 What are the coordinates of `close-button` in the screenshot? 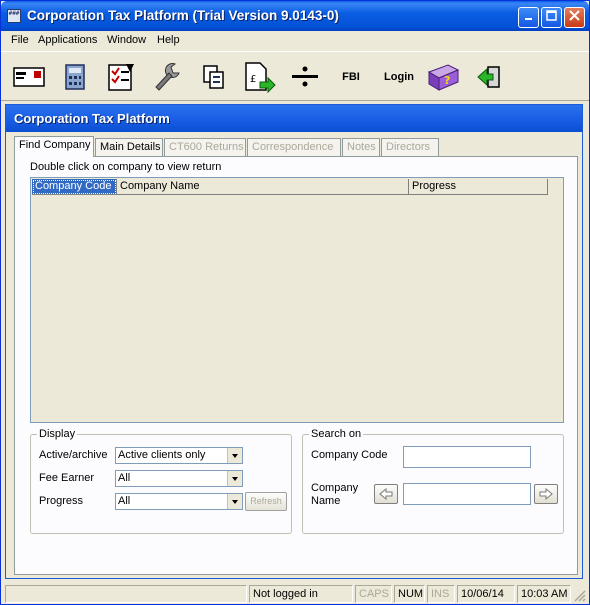 It's located at (574, 17).